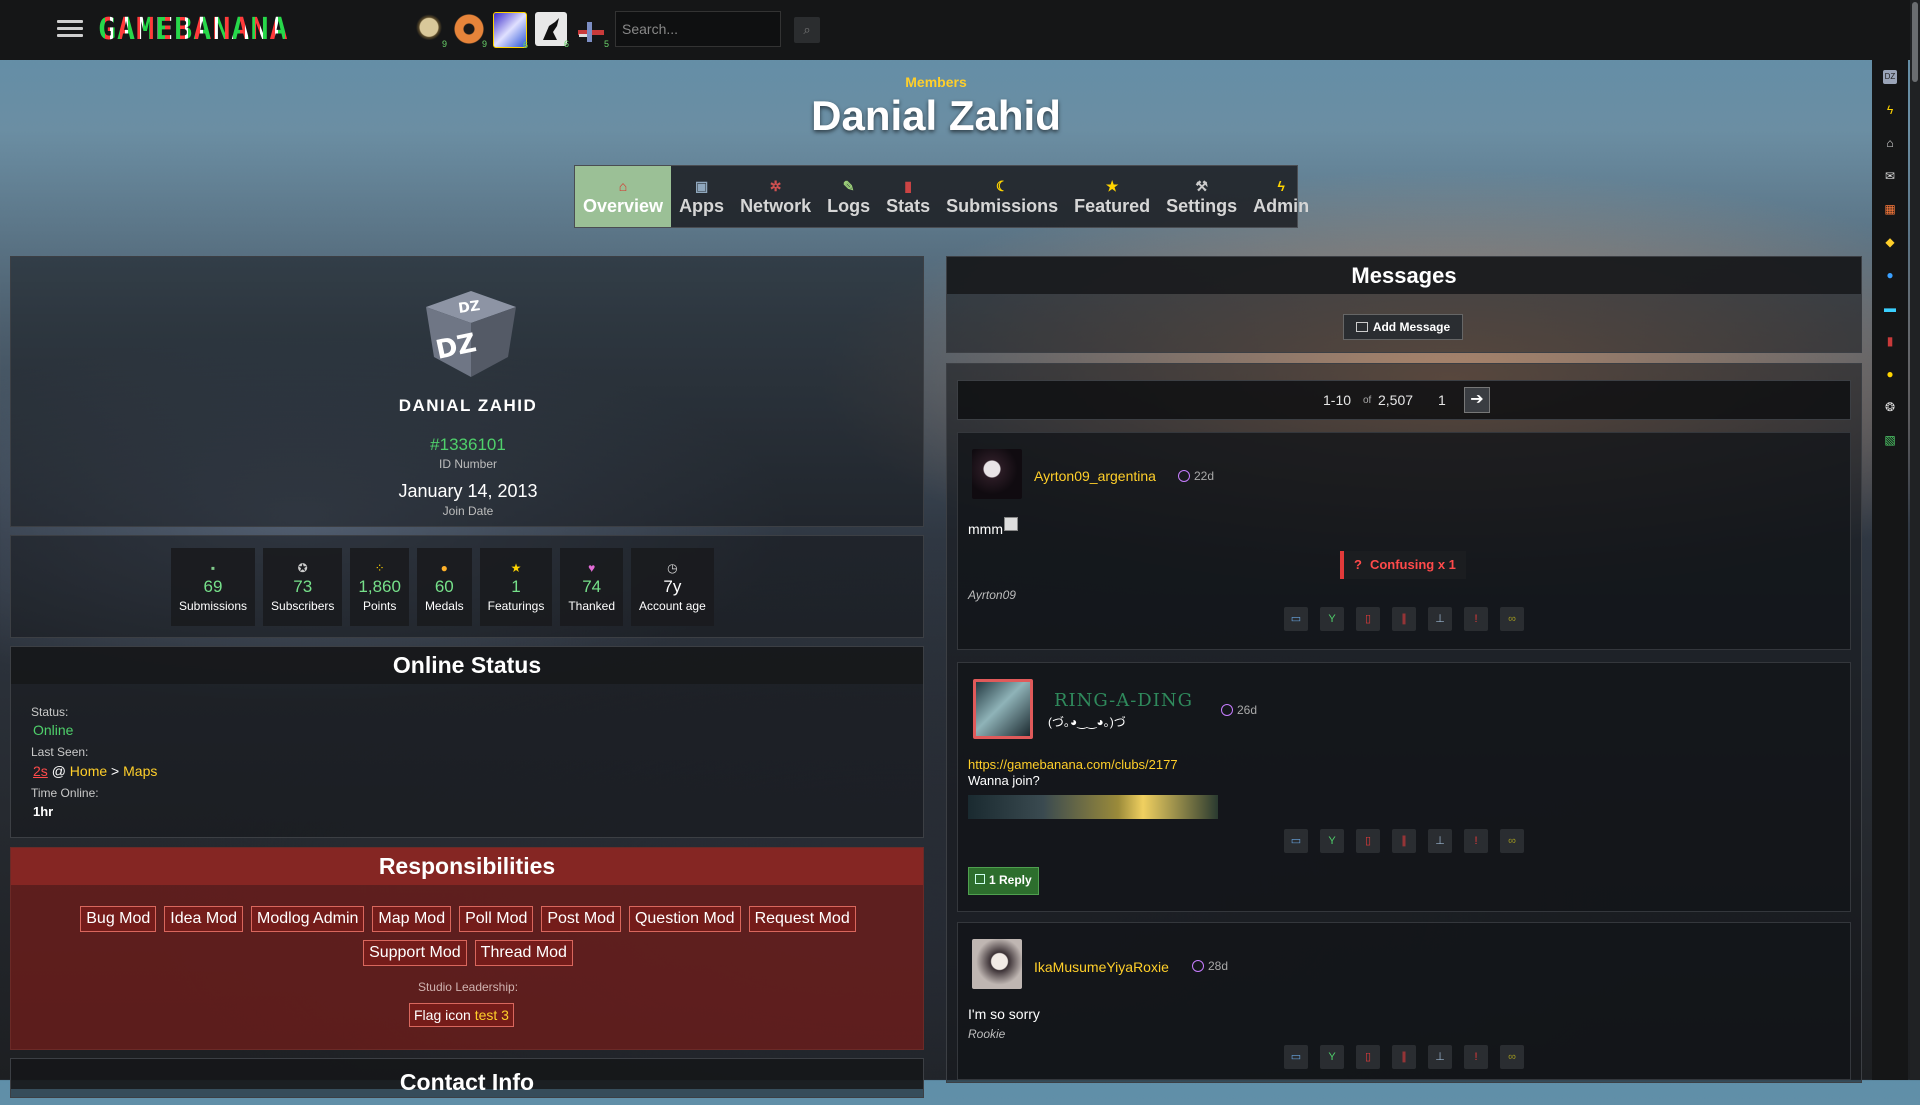  What do you see at coordinates (807, 30) in the screenshot?
I see `search-icon: ⌕` at bounding box center [807, 30].